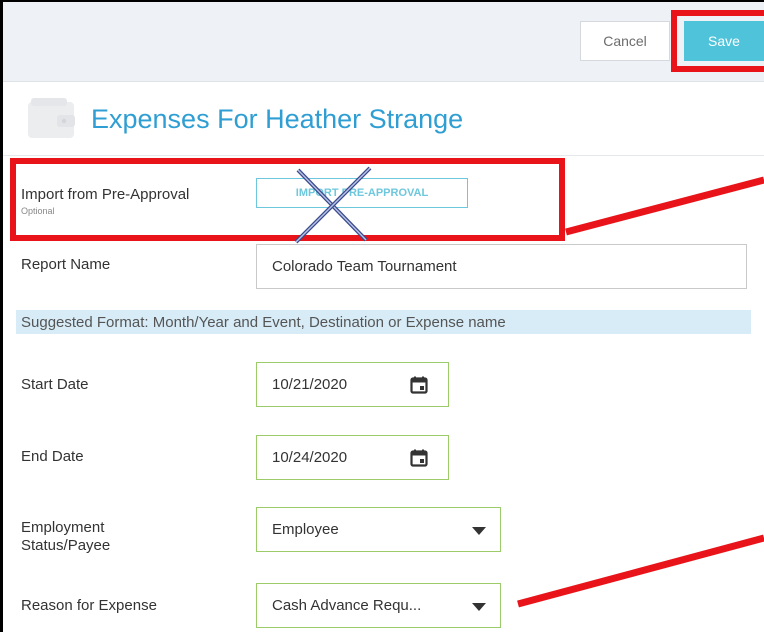 The height and width of the screenshot is (632, 764). What do you see at coordinates (625, 41) in the screenshot?
I see `cancel-button: Cancel` at bounding box center [625, 41].